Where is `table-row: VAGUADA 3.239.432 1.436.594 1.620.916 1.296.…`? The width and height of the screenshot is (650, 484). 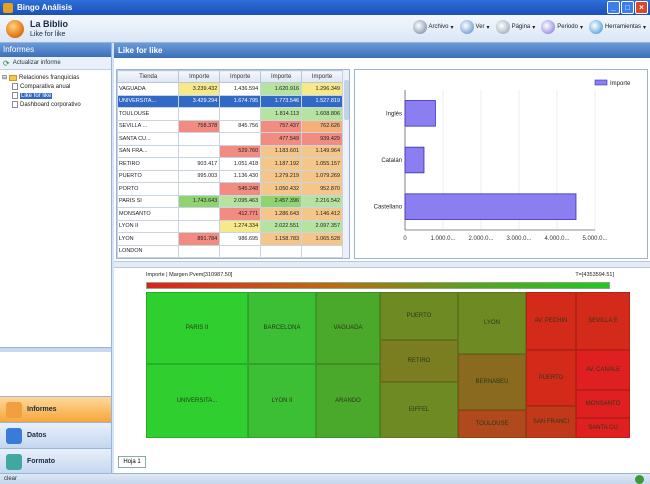
table-row: VAGUADA 3.239.432 1.436.594 1.620.916 1.296.… is located at coordinates (230, 89).